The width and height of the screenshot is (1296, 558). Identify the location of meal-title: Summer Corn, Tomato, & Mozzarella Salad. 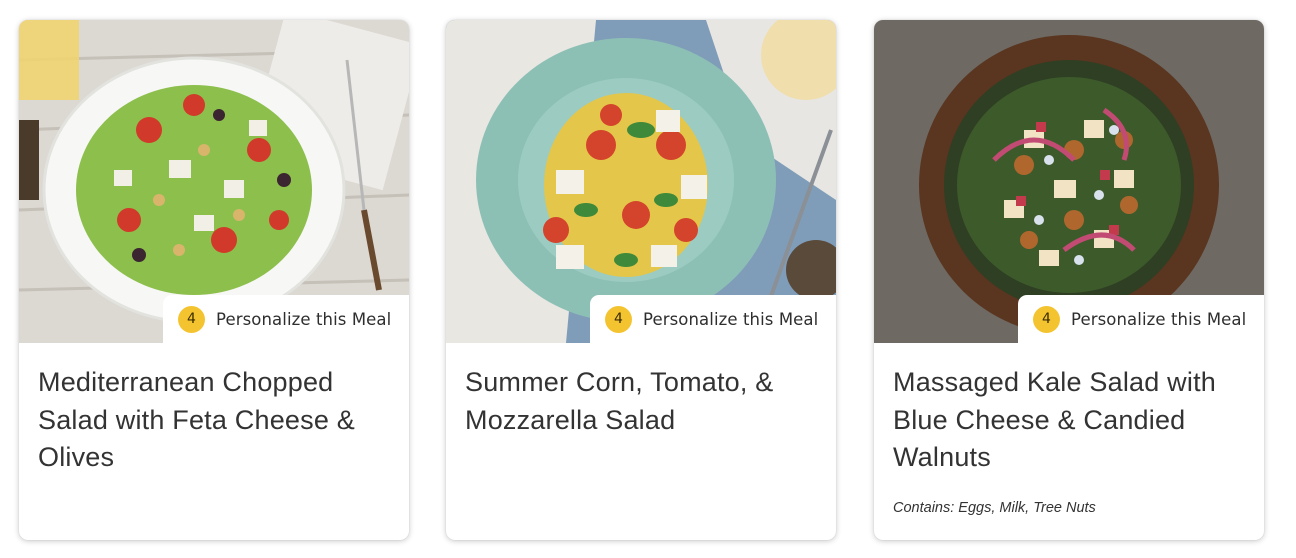
(640, 401).